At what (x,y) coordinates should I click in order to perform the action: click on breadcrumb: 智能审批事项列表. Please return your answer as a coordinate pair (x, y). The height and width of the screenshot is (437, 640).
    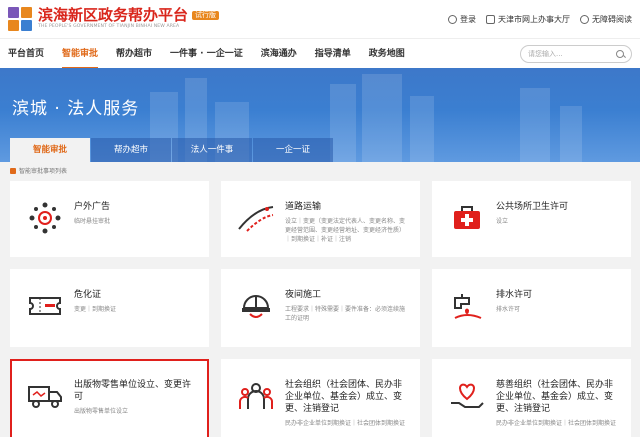
    Looking at the image, I should click on (320, 170).